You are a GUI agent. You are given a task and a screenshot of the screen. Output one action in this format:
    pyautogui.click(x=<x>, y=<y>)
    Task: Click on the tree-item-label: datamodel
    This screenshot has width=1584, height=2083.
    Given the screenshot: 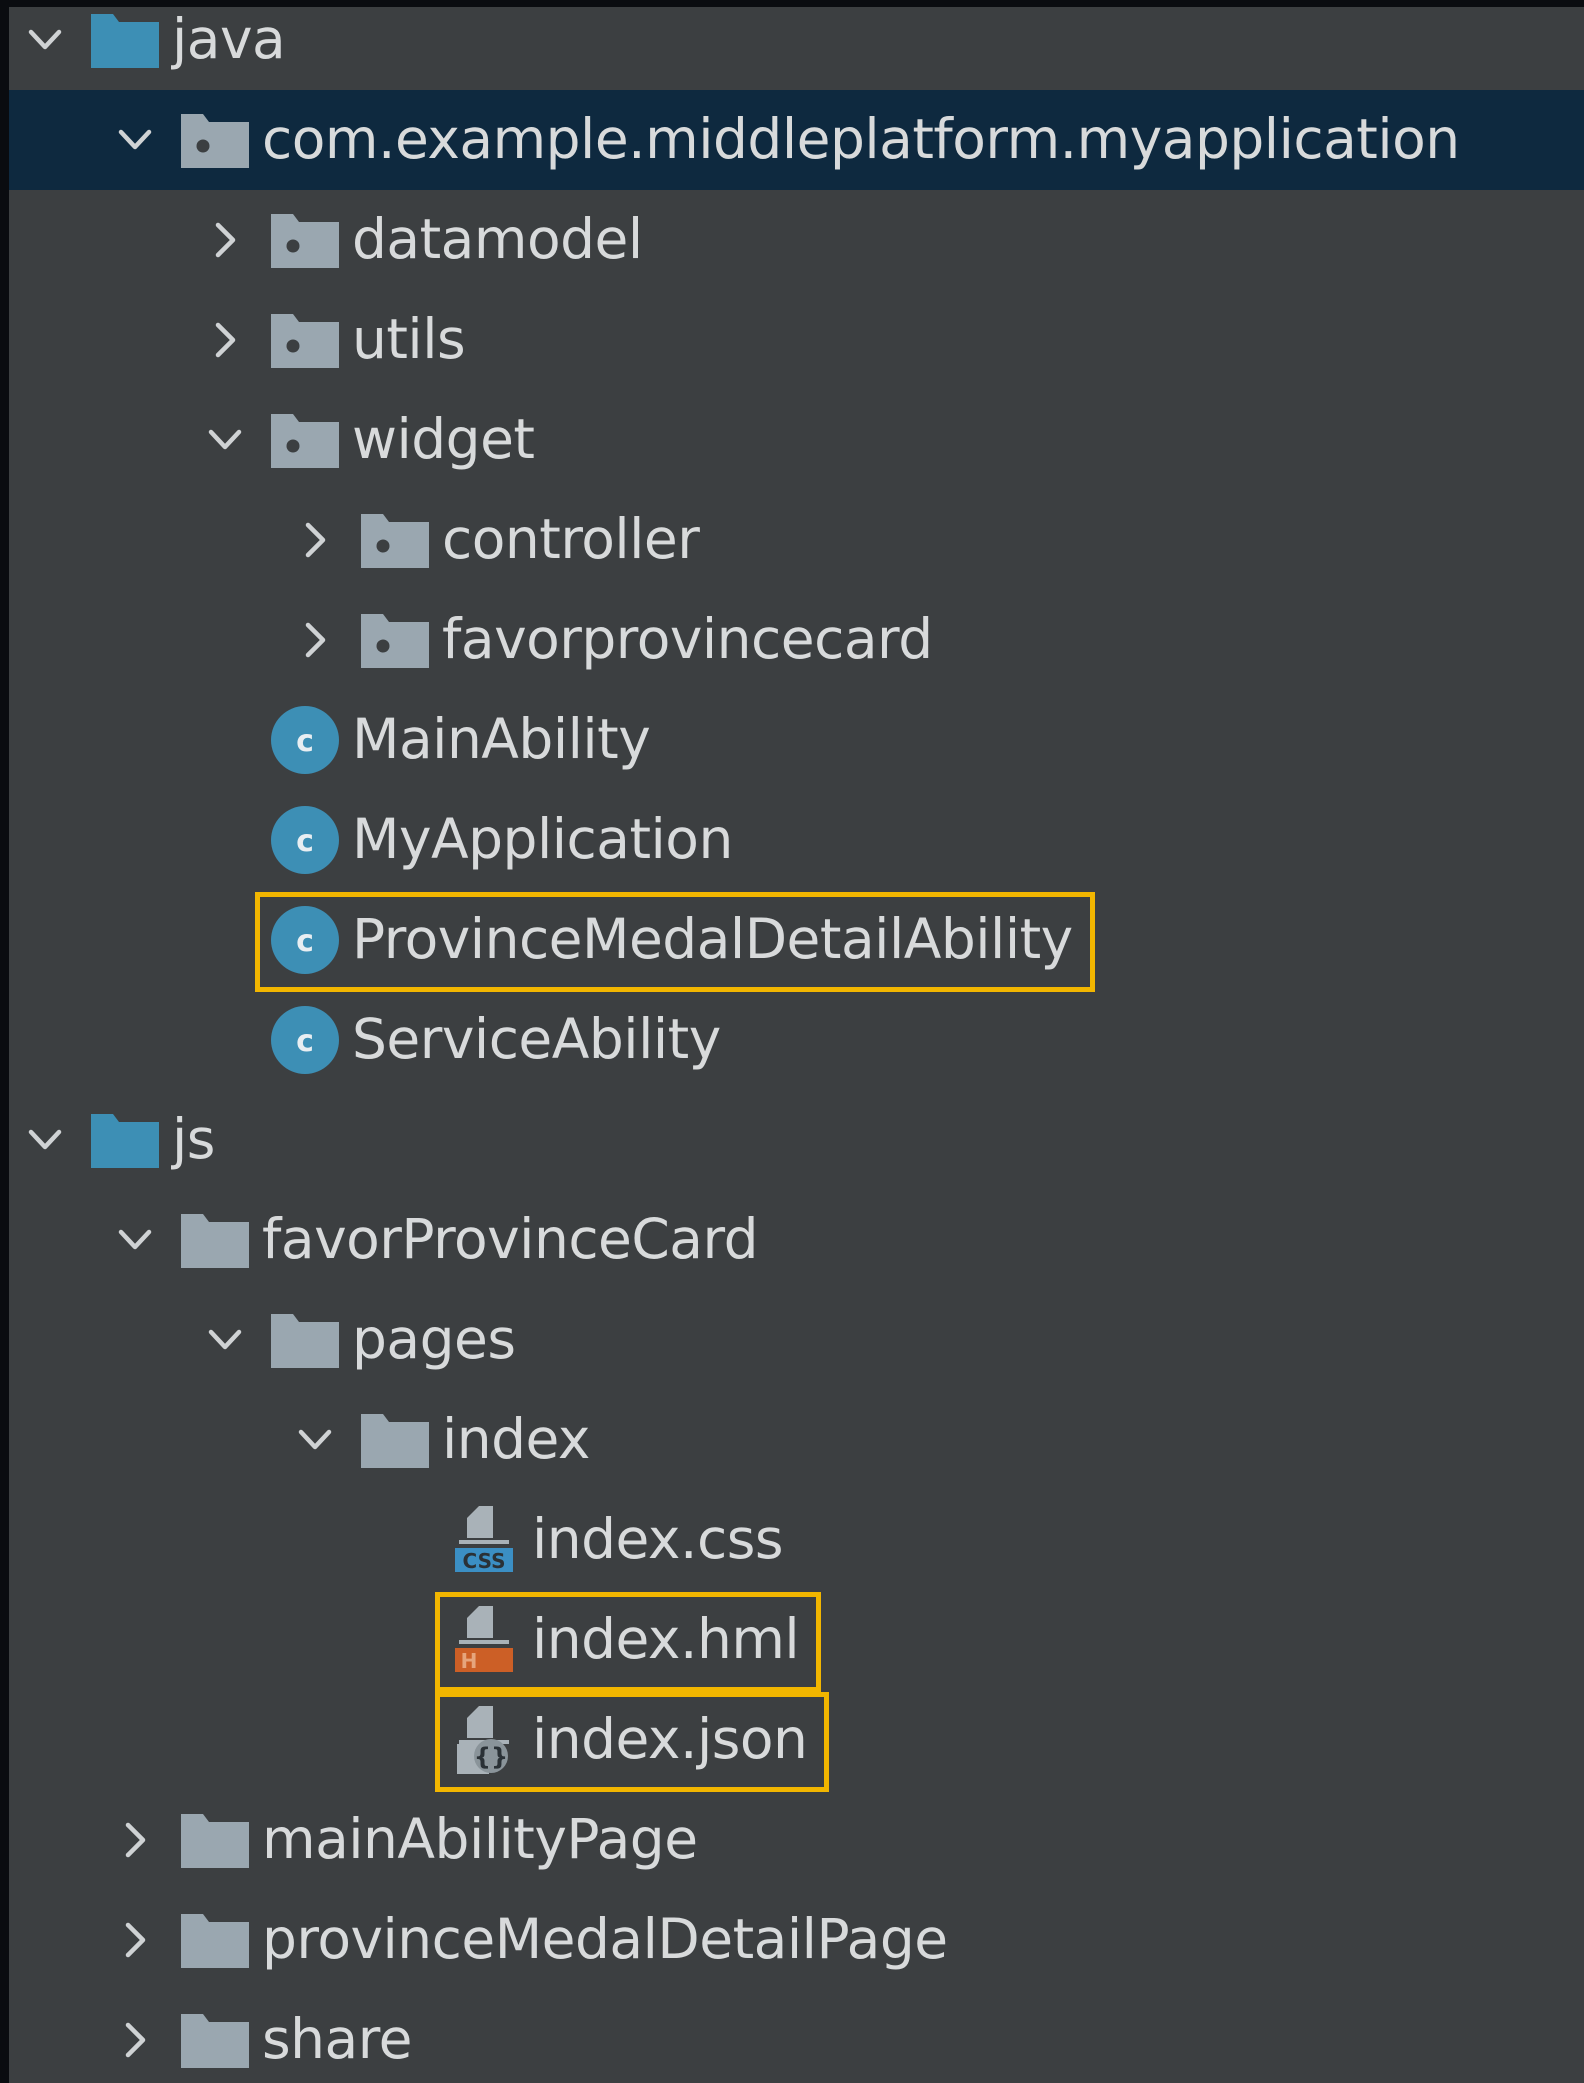 What is the action you would take?
    pyautogui.click(x=497, y=239)
    